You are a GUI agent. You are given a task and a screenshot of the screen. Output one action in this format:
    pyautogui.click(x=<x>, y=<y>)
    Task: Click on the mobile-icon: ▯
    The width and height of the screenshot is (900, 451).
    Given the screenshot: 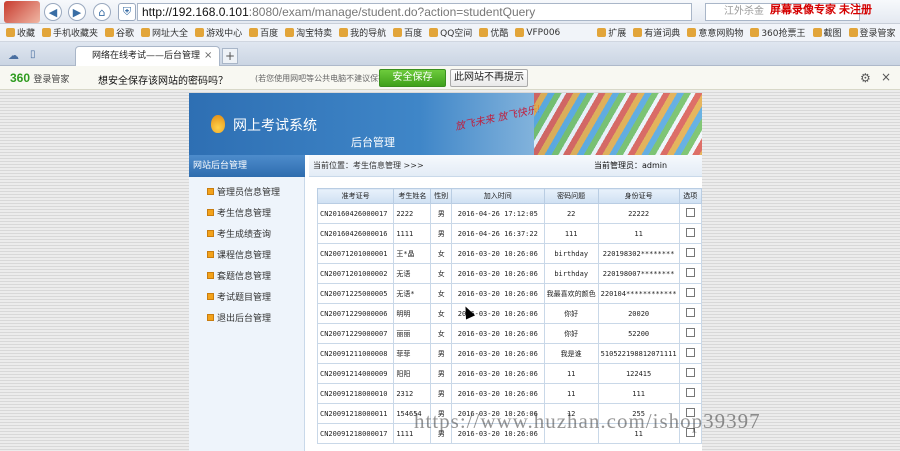 What is the action you would take?
    pyautogui.click(x=33, y=54)
    